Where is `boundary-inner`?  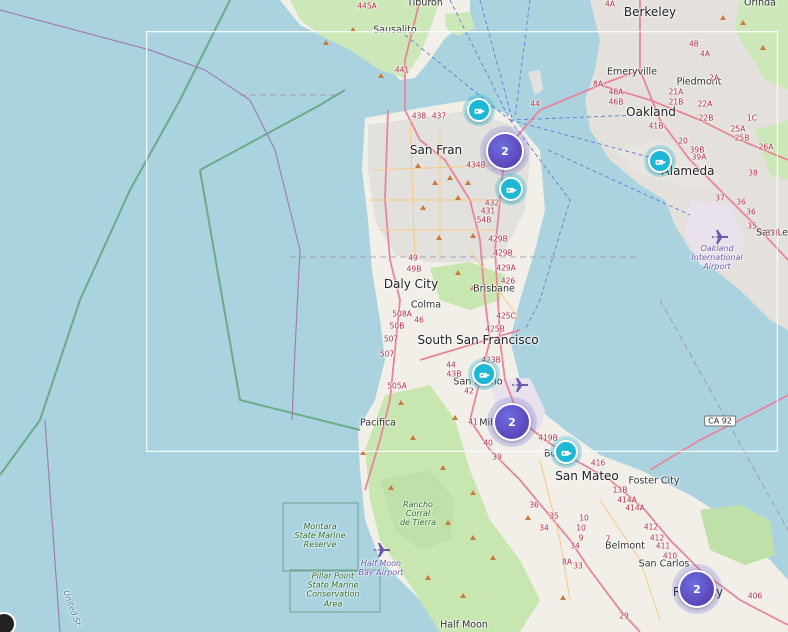
boundary-inner is located at coordinates (280, 300).